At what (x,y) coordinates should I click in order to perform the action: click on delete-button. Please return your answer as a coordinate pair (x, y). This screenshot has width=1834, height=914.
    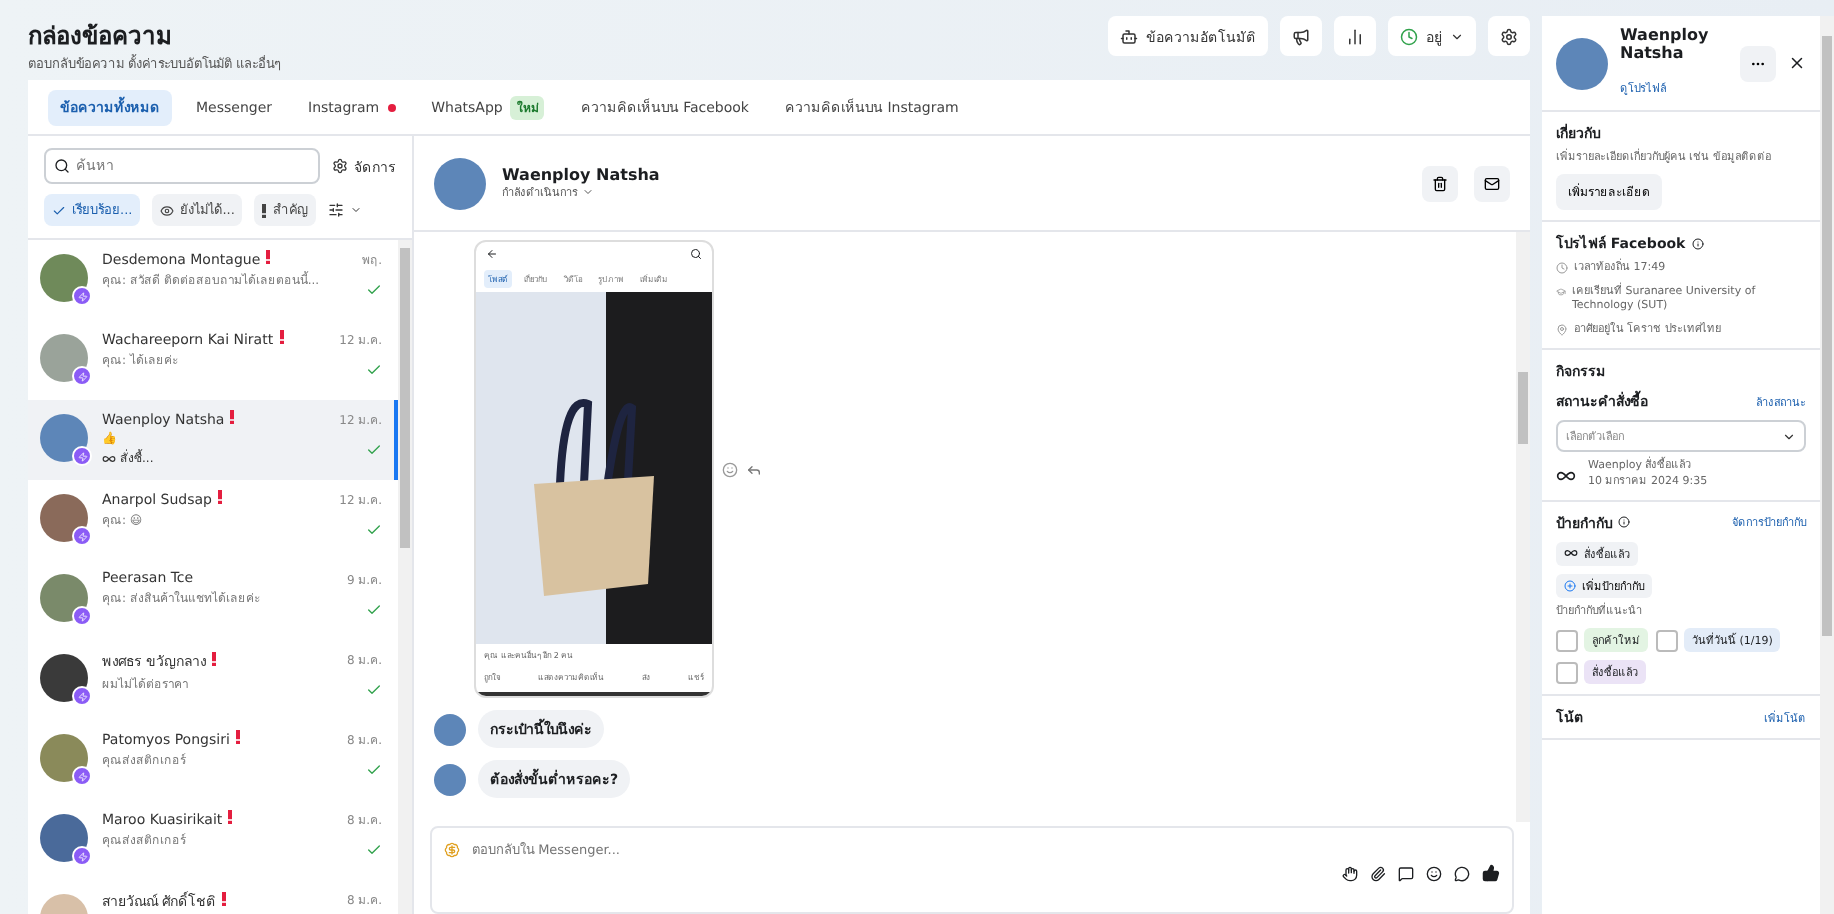
    Looking at the image, I should click on (1440, 183).